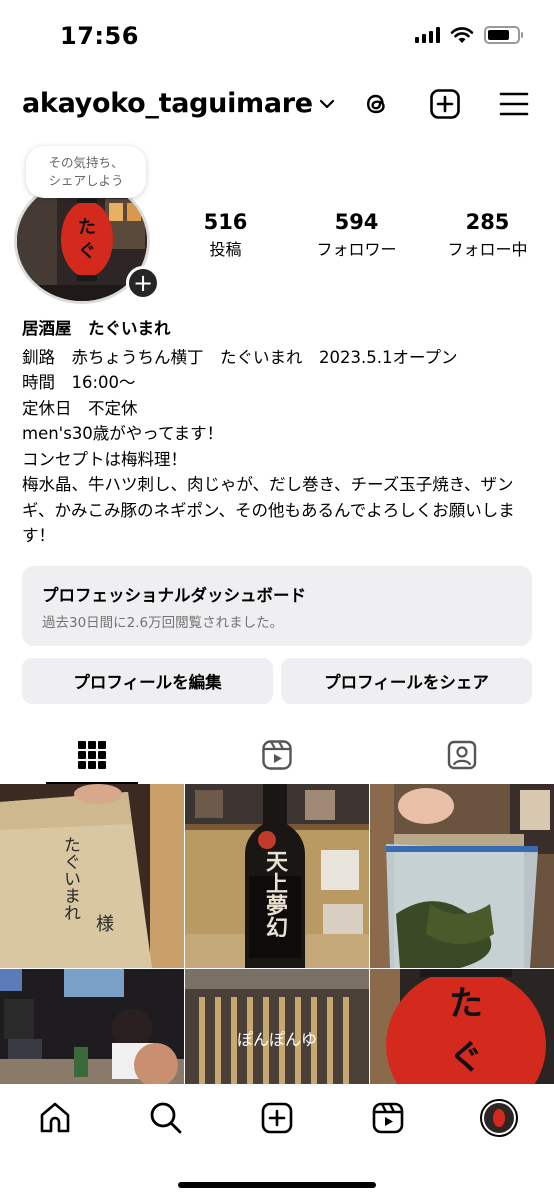 This screenshot has width=554, height=1200. What do you see at coordinates (406, 681) in the screenshot?
I see `share-profile-button: プロフィールをシェア` at bounding box center [406, 681].